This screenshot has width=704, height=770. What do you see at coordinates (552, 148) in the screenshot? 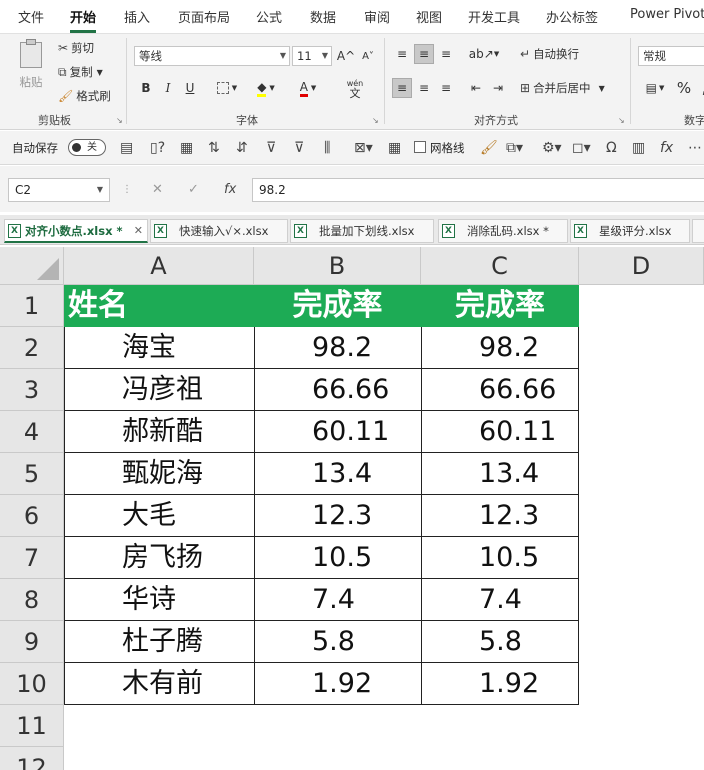
I see `settings-icon: ⚙▾` at bounding box center [552, 148].